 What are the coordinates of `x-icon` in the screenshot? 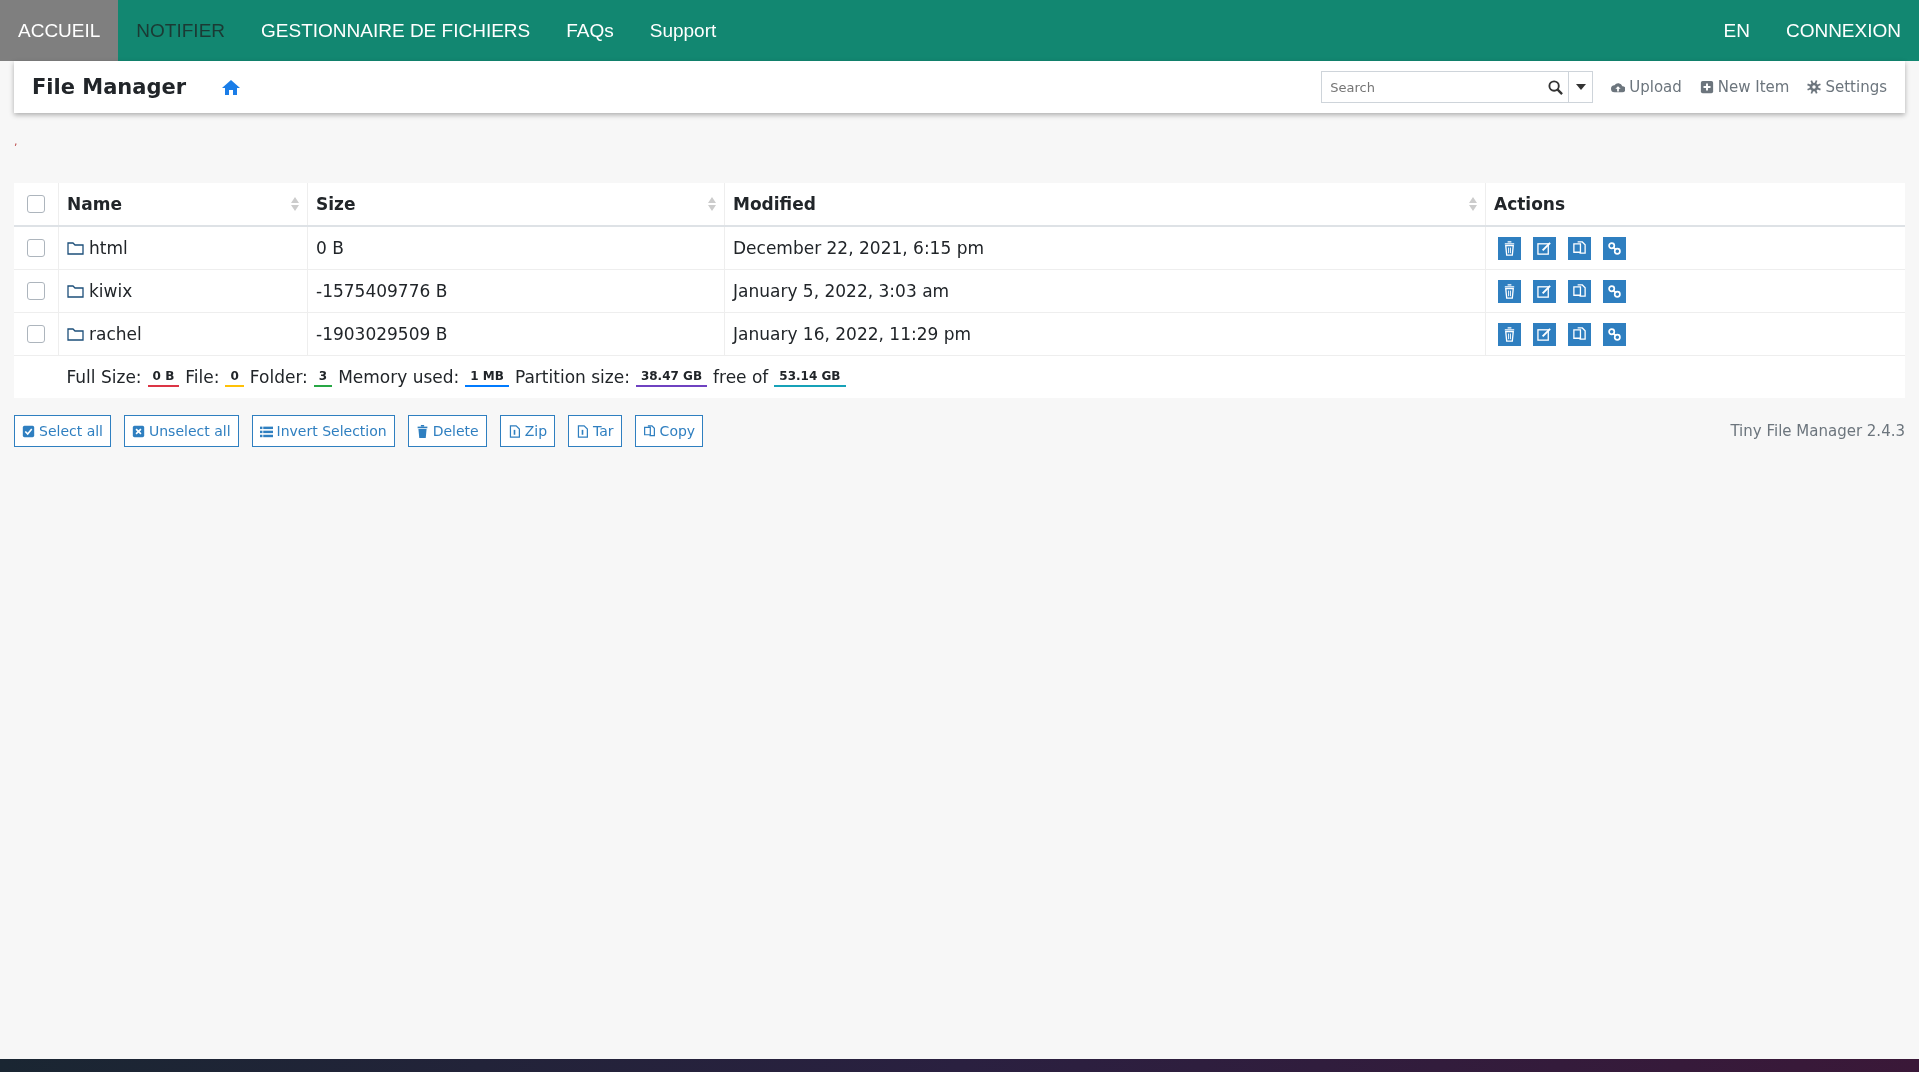 It's located at (138, 431).